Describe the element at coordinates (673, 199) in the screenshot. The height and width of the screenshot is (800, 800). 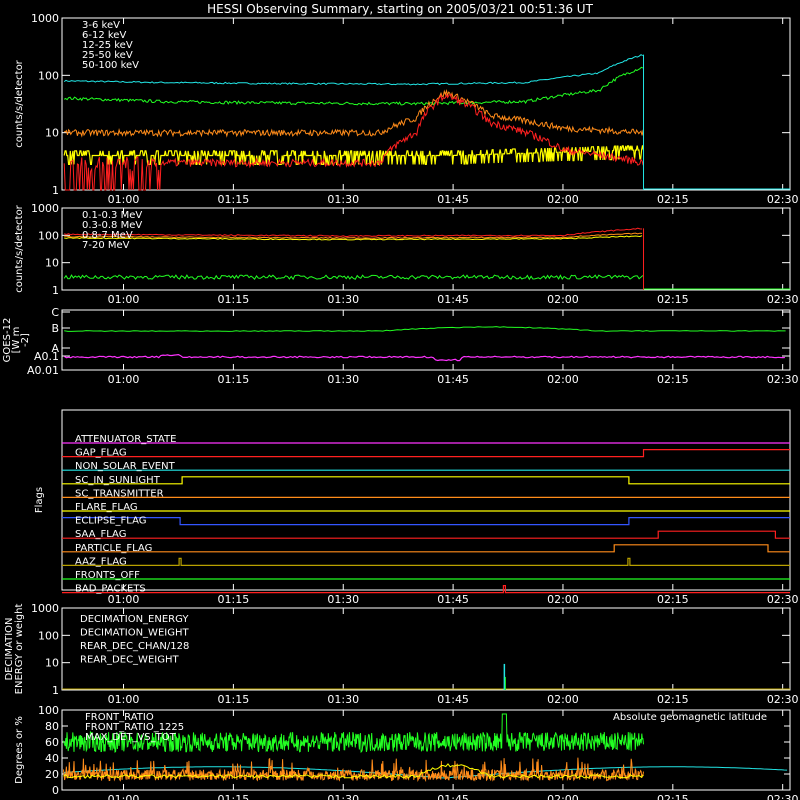
I see `time-tick-label-0-5: 02:15` at that location.